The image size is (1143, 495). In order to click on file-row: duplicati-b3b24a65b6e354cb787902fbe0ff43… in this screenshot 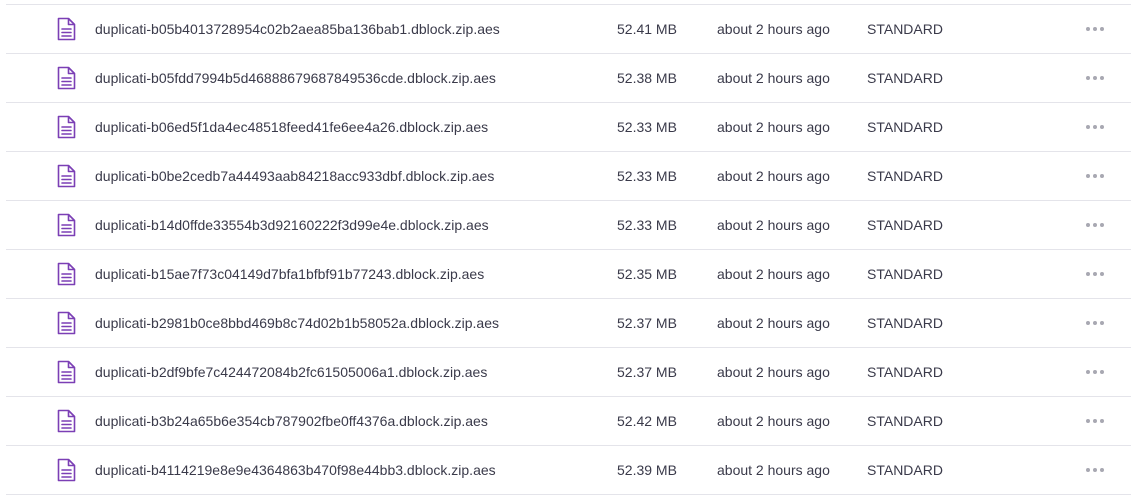, I will do `click(568, 421)`.